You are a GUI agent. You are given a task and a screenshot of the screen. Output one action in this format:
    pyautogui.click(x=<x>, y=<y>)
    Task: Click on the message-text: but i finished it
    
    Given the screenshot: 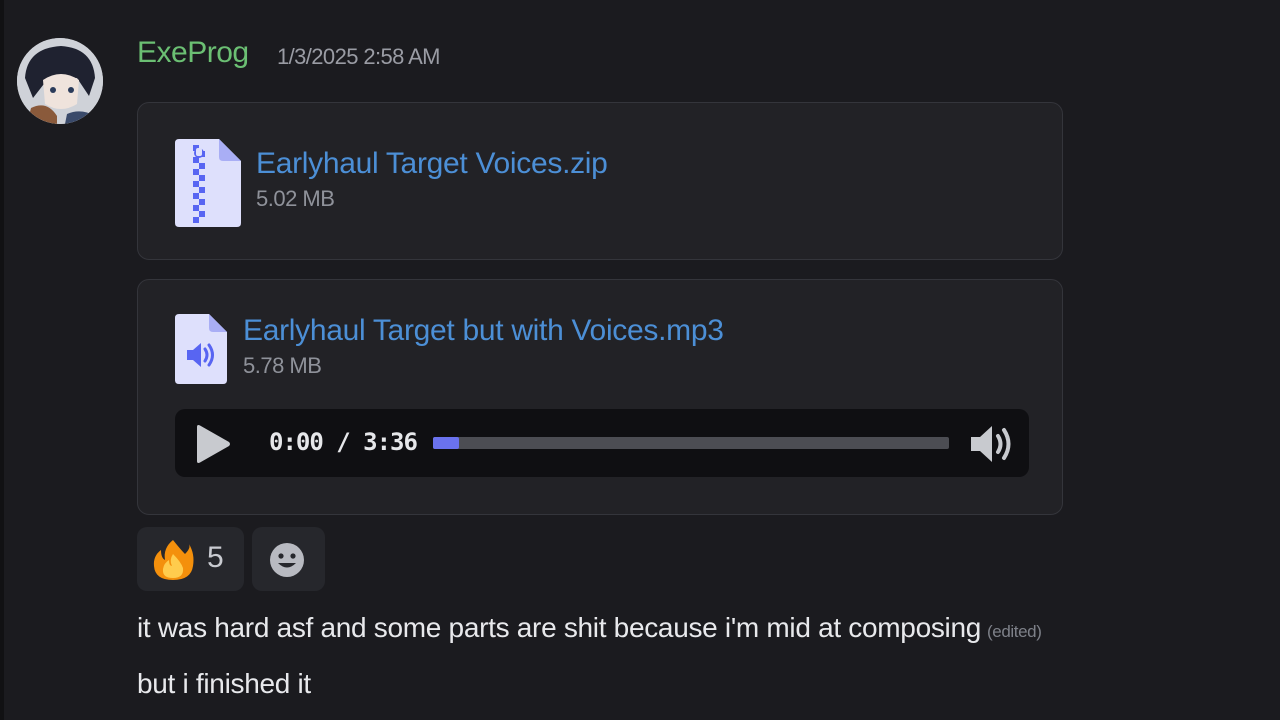 What is the action you would take?
    pyautogui.click(x=224, y=683)
    